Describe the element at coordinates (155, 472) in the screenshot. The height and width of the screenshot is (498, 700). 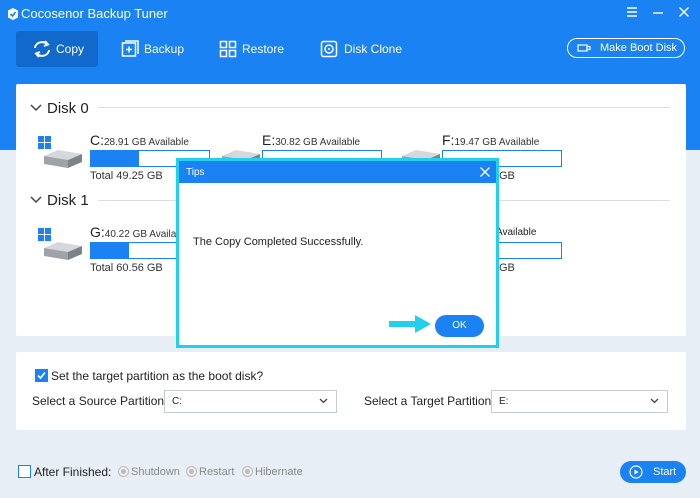
I see `radio-shutdown-label: Shutdown` at that location.